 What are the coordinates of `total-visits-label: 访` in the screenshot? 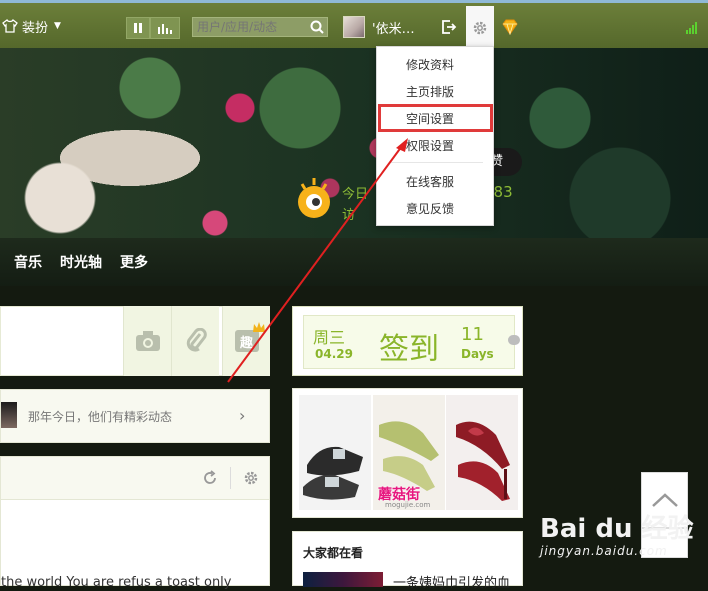 It's located at (349, 215).